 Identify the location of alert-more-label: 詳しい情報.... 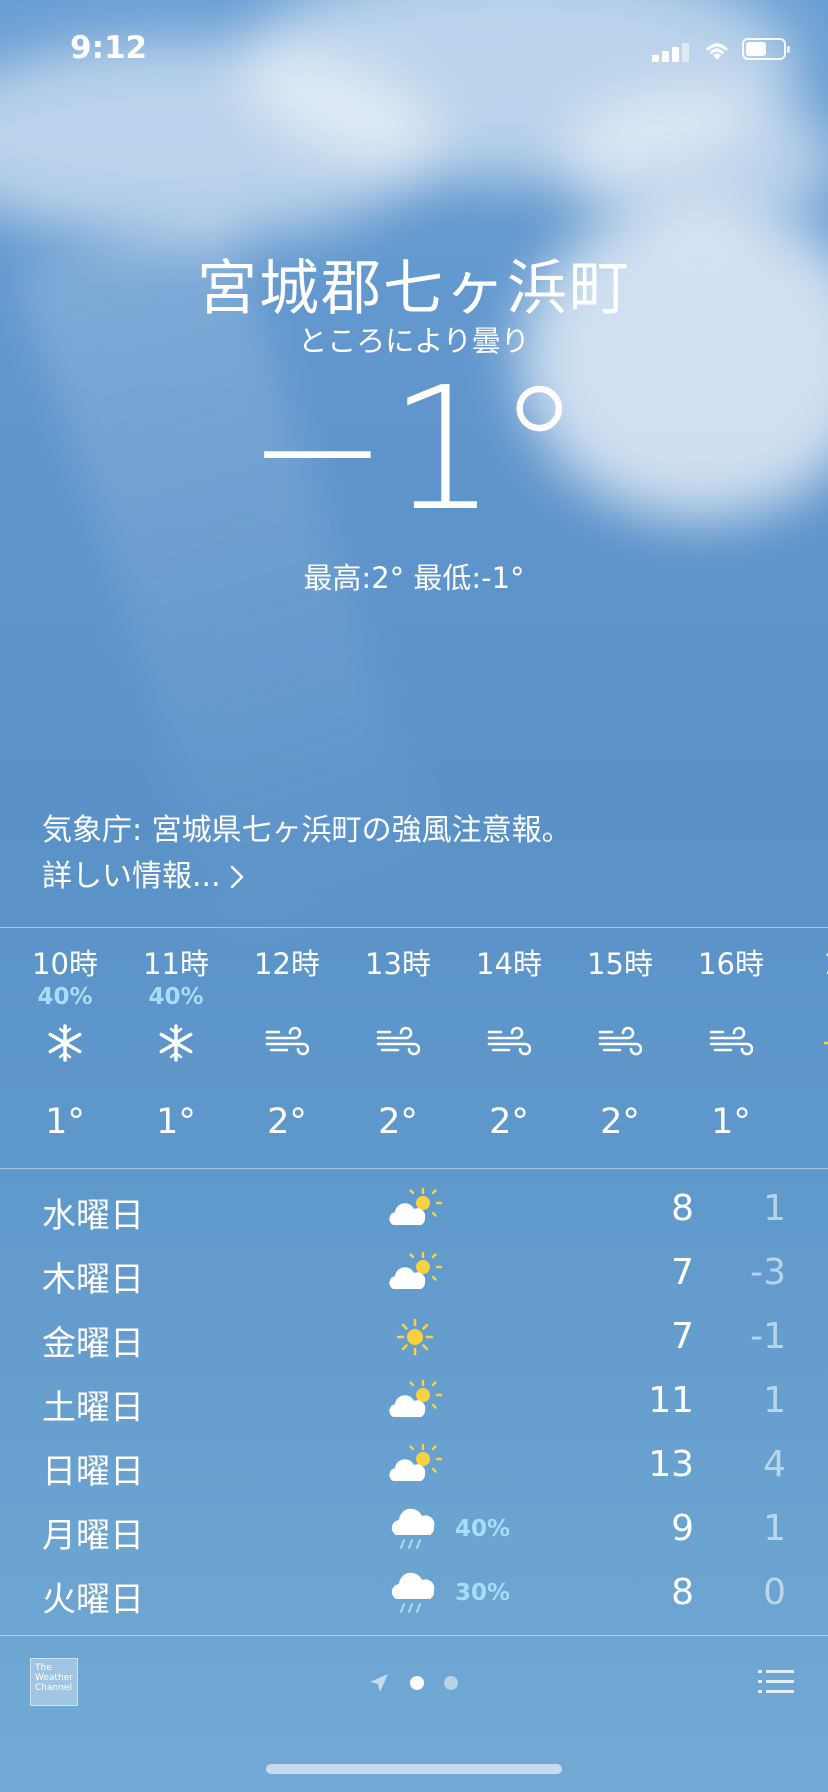
(131, 876).